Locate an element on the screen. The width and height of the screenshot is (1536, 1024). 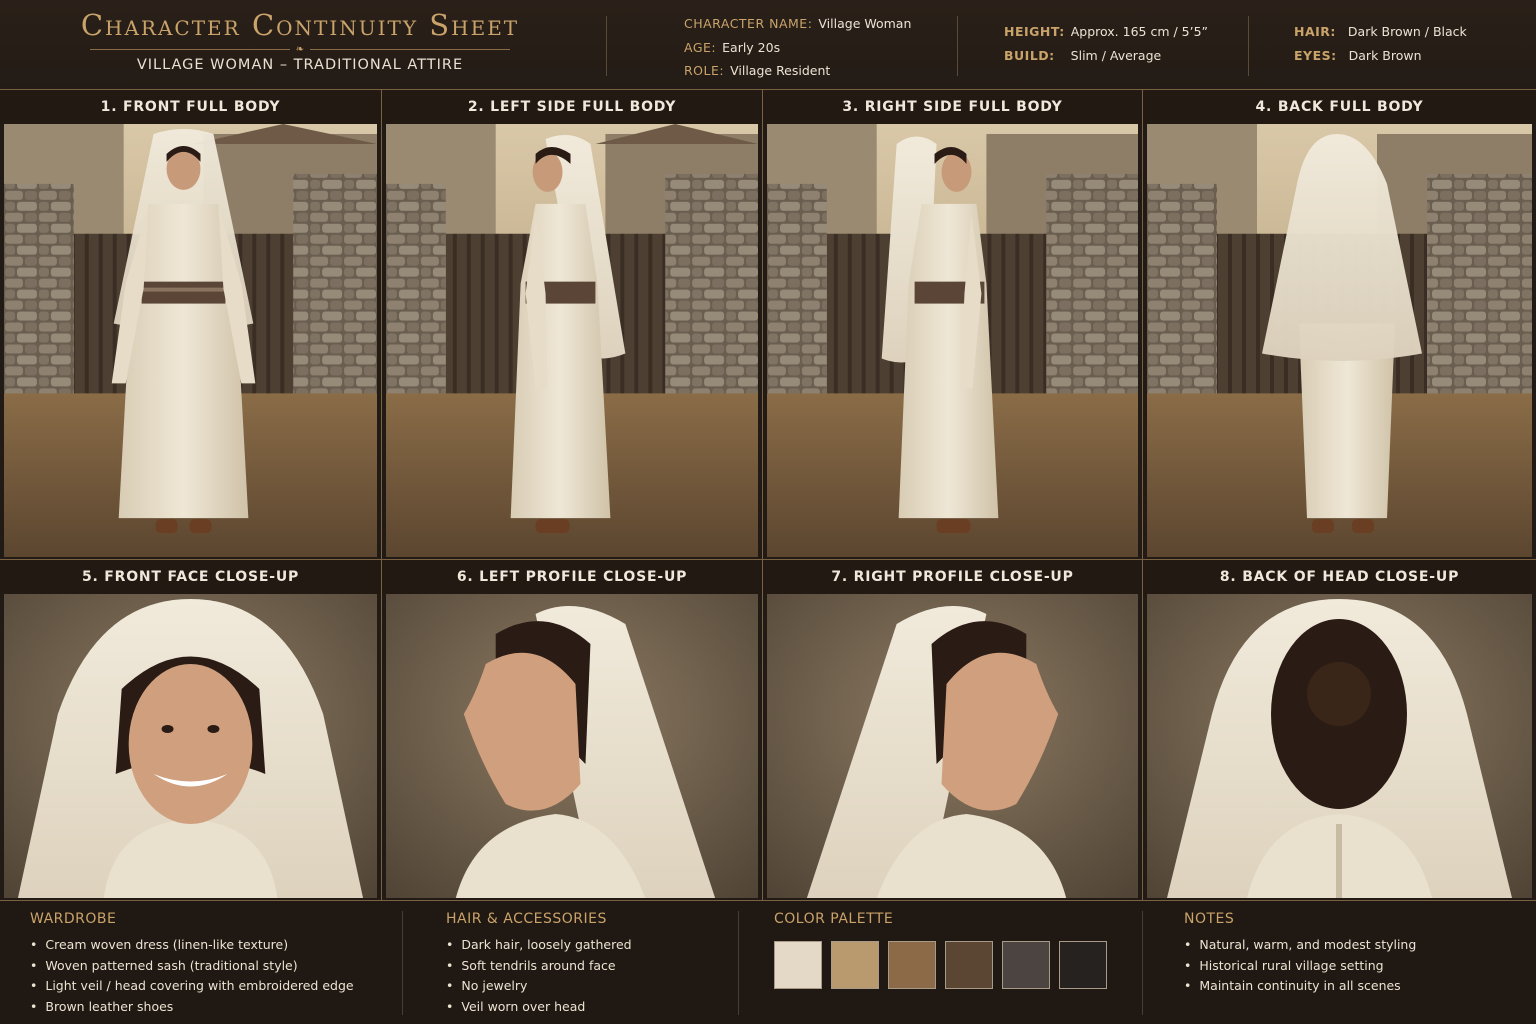
panel-front-full-body: 1. FRONT FULL BODY is located at coordinates (191, 325).